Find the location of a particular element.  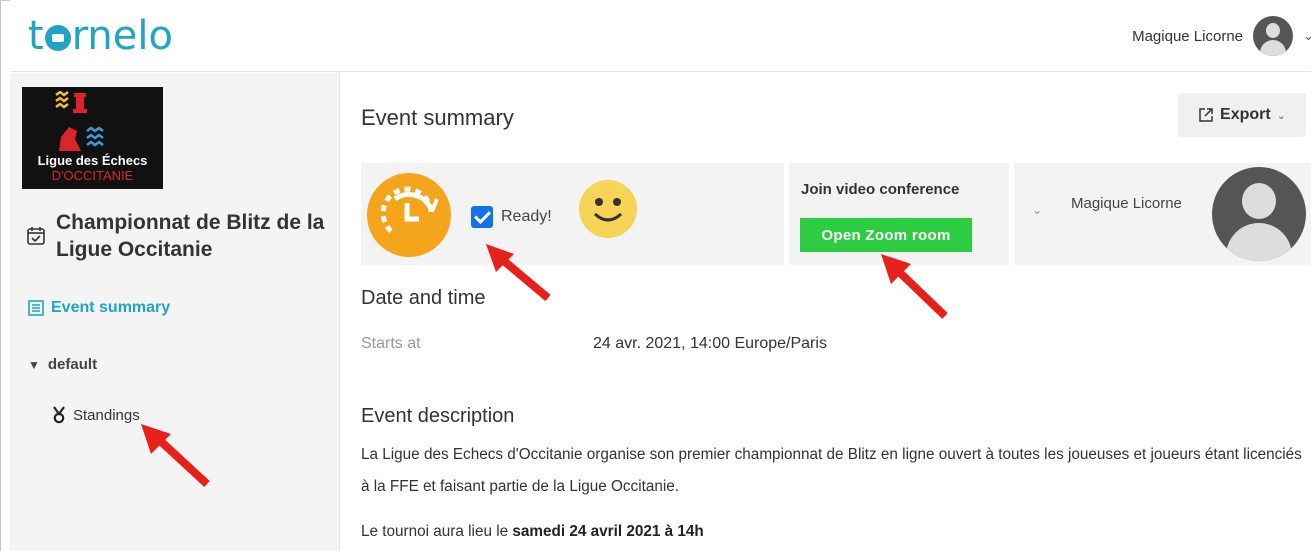

export-label: Export is located at coordinates (1245, 114).